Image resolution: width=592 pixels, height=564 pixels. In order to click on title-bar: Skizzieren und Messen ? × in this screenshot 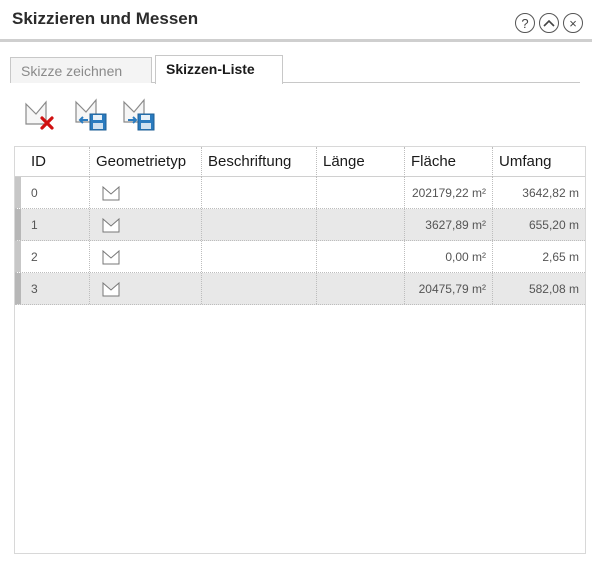, I will do `click(296, 21)`.